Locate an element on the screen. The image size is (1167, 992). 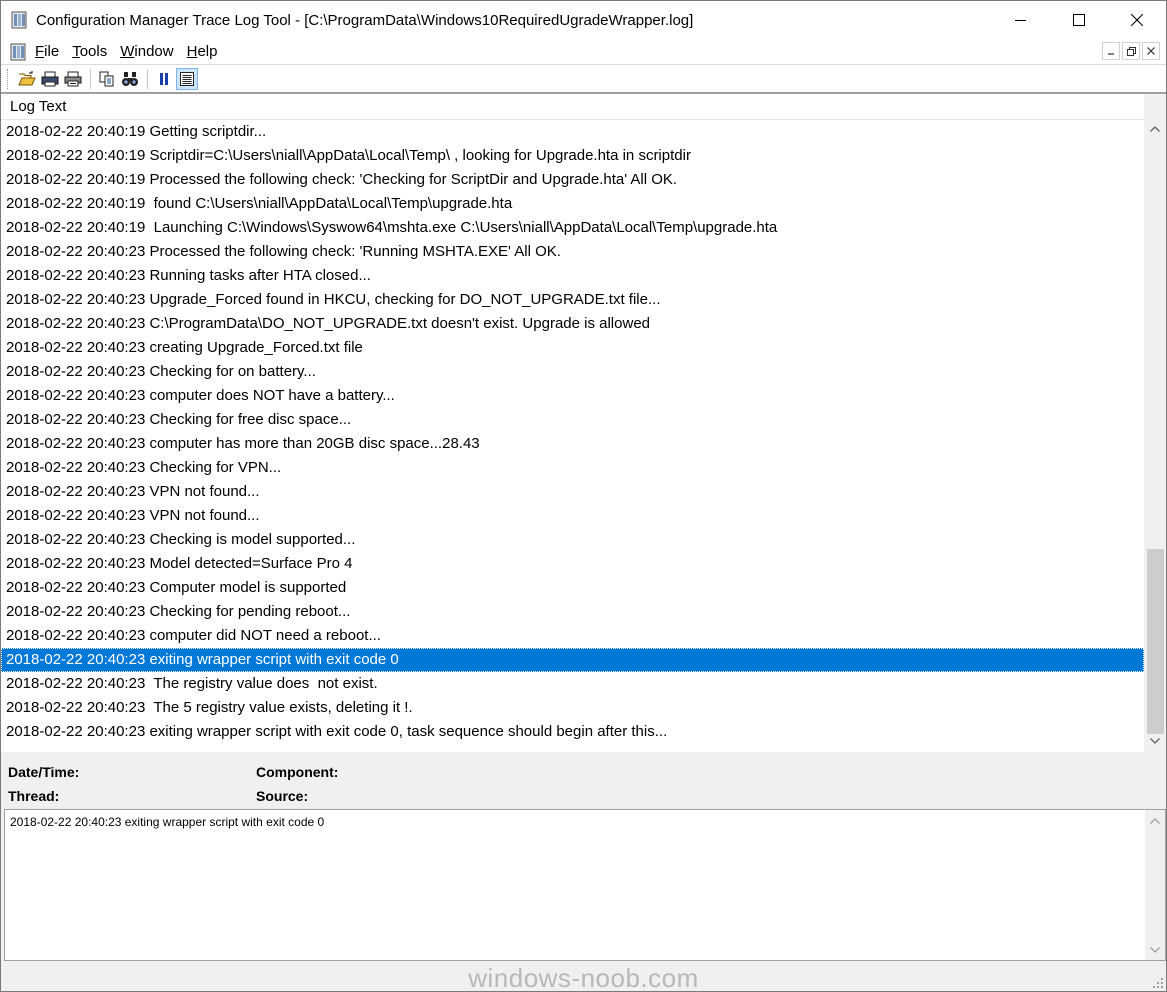
copy-button is located at coordinates (107, 79).